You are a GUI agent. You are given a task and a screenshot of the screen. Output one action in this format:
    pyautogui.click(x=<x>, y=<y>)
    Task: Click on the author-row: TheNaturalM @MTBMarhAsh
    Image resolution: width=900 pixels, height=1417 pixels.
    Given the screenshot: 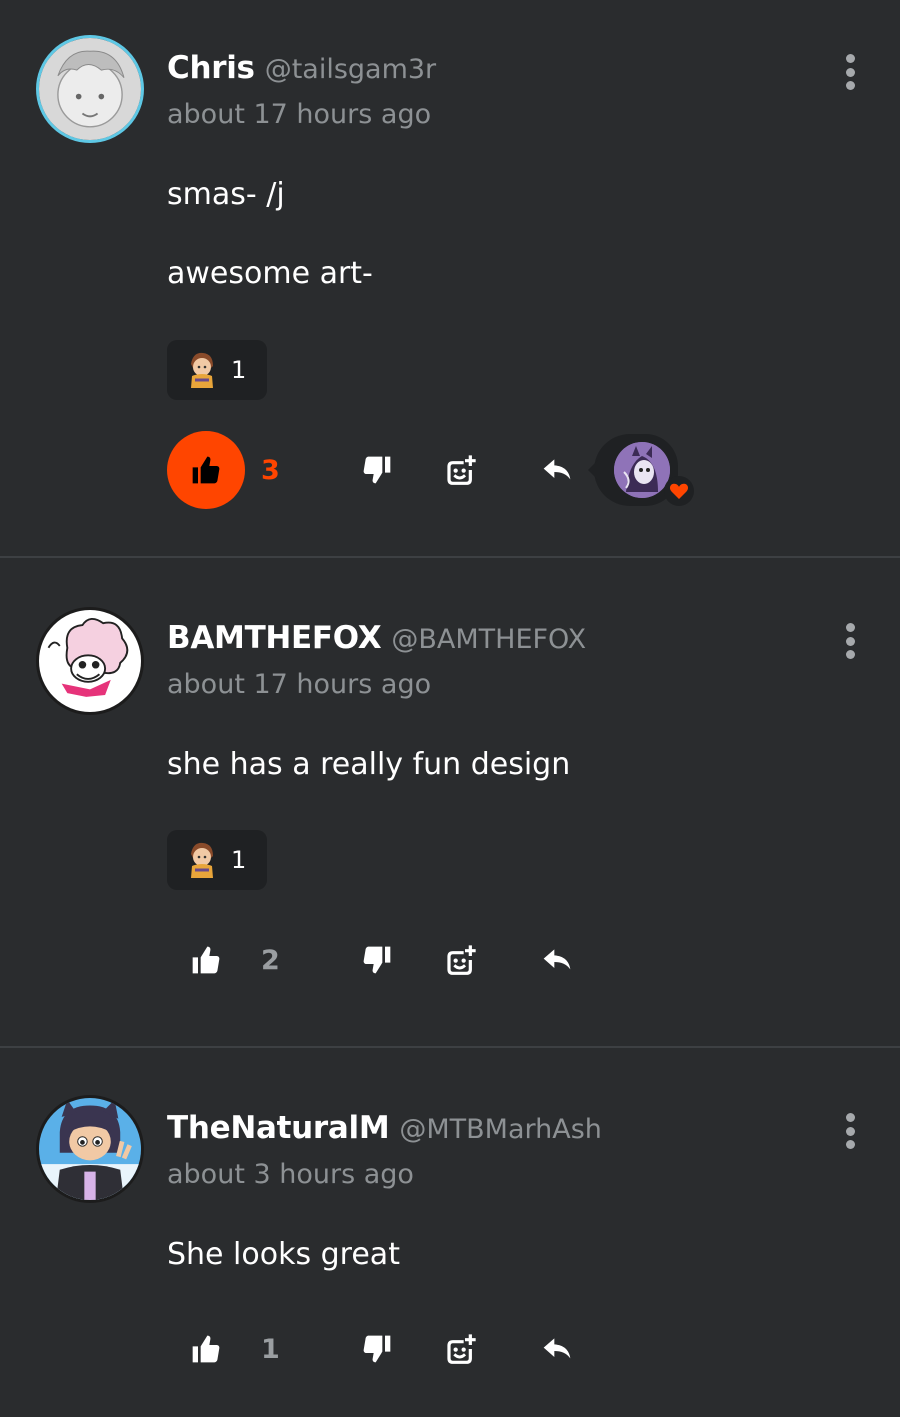 What is the action you would take?
    pyautogui.click(x=384, y=1128)
    